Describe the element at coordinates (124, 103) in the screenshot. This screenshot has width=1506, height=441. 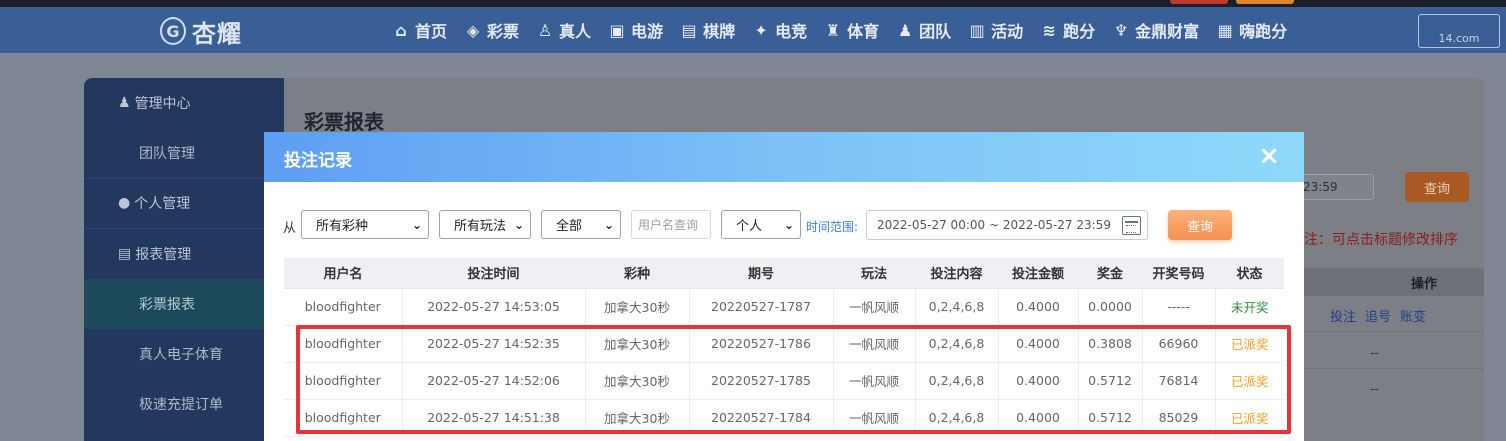
I see `team-icon: ♟` at that location.